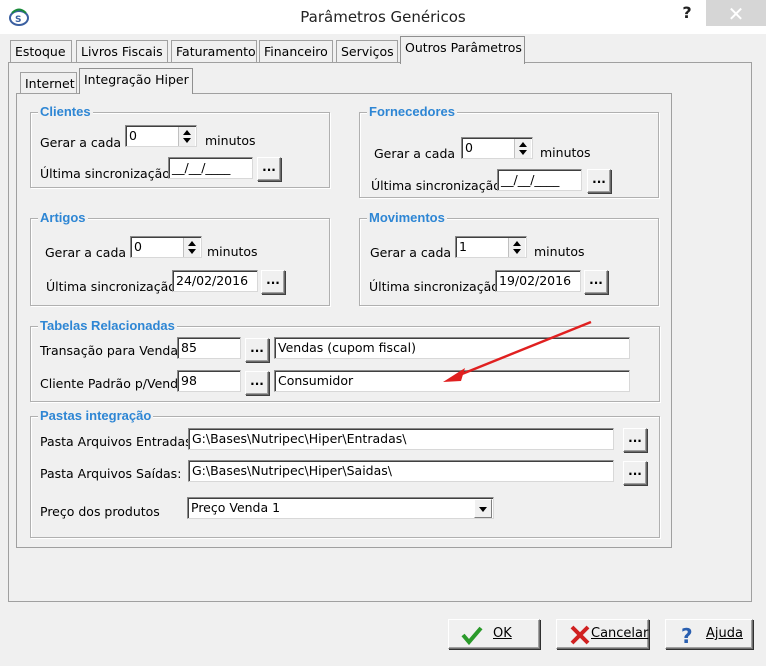 The width and height of the screenshot is (766, 666). Describe the element at coordinates (497, 148) in the screenshot. I see `fornecedores-gerar-spinner: 0` at that location.